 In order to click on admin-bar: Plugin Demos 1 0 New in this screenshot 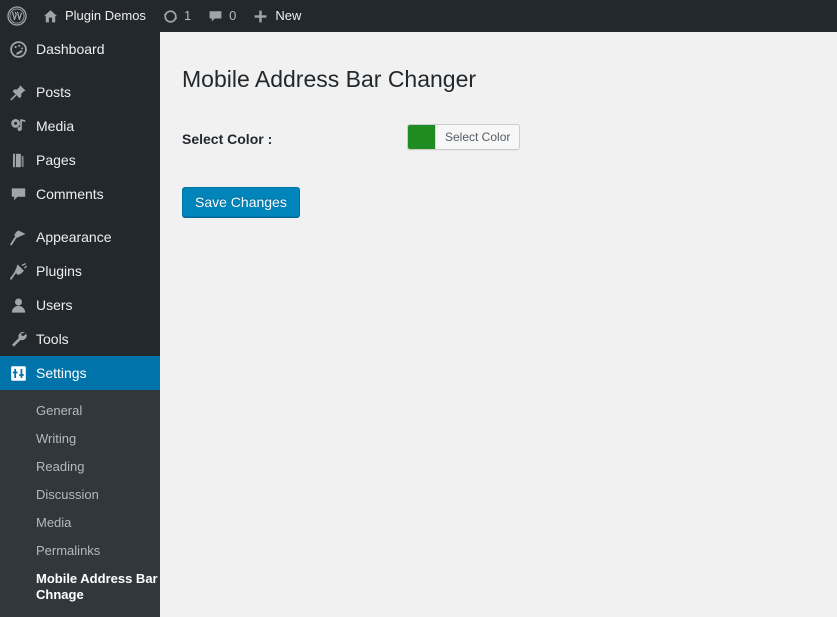, I will do `click(418, 16)`.